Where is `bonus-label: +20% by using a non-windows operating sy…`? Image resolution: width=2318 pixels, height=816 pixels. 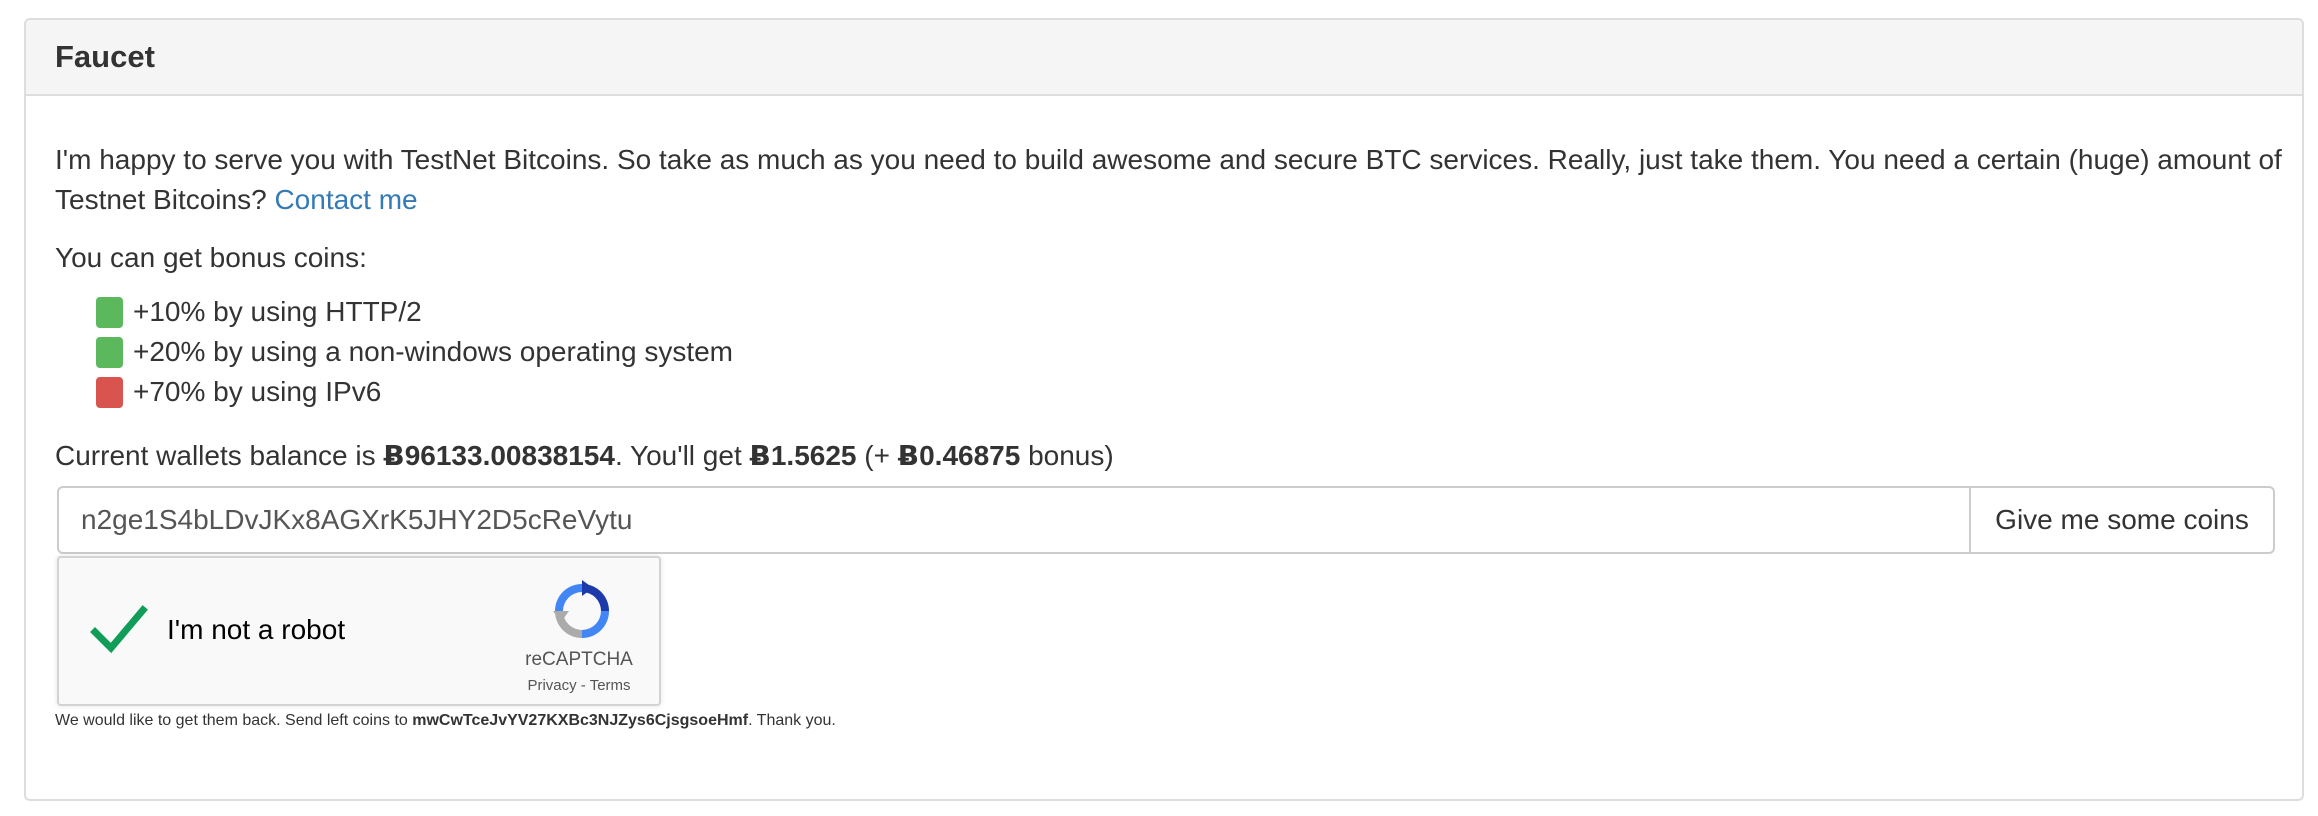 bonus-label: +20% by using a non-windows operating sy… is located at coordinates (433, 351).